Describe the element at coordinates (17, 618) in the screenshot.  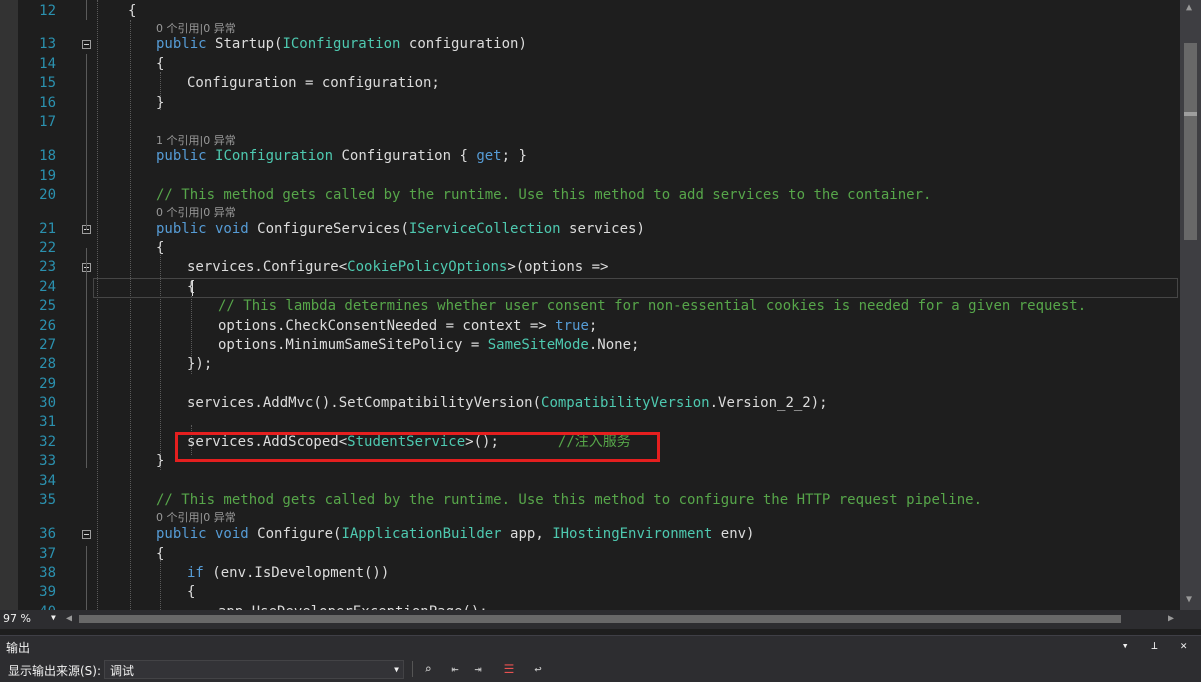
I see `zoom-level: 97 %` at that location.